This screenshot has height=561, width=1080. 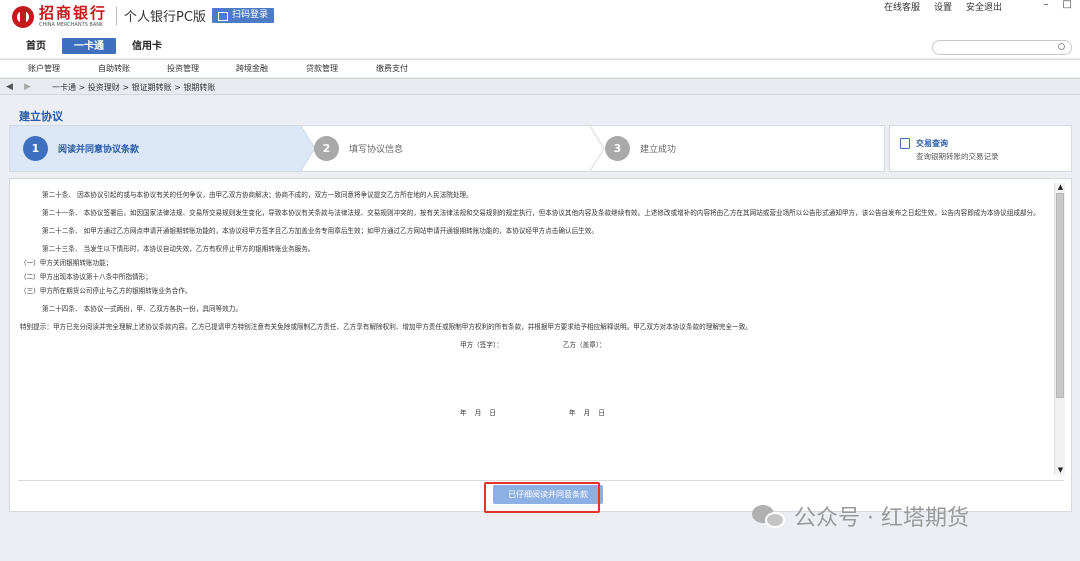 What do you see at coordinates (165, 17) in the screenshot?
I see `app-title: 个人银行PC版` at bounding box center [165, 17].